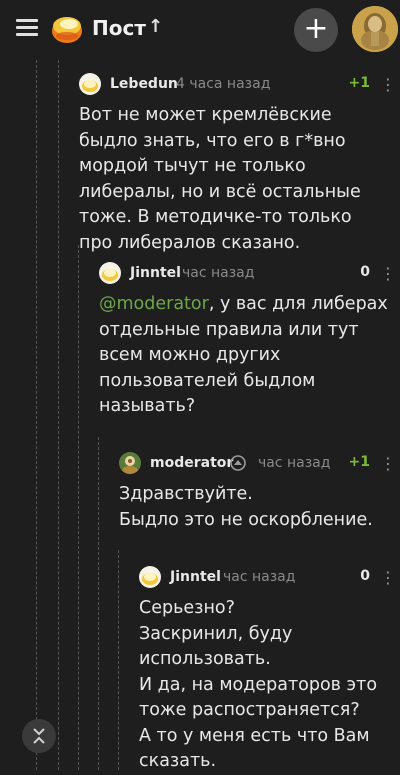 The height and width of the screenshot is (775, 400). Describe the element at coordinates (119, 28) in the screenshot. I see `page-title: Пост` at that location.